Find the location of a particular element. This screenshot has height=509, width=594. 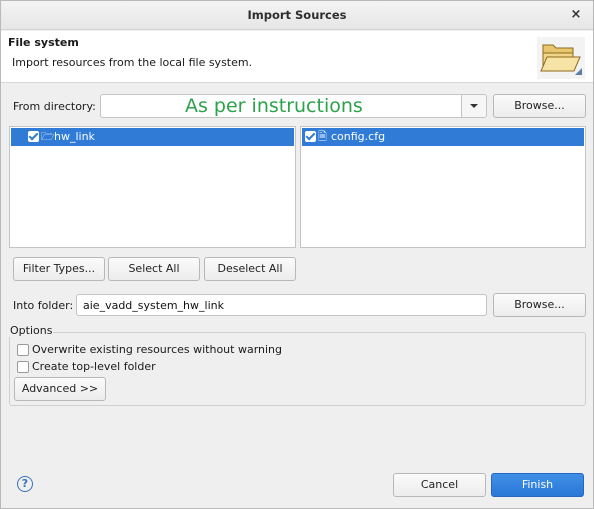

create-top-level-checkbox is located at coordinates (23, 367).